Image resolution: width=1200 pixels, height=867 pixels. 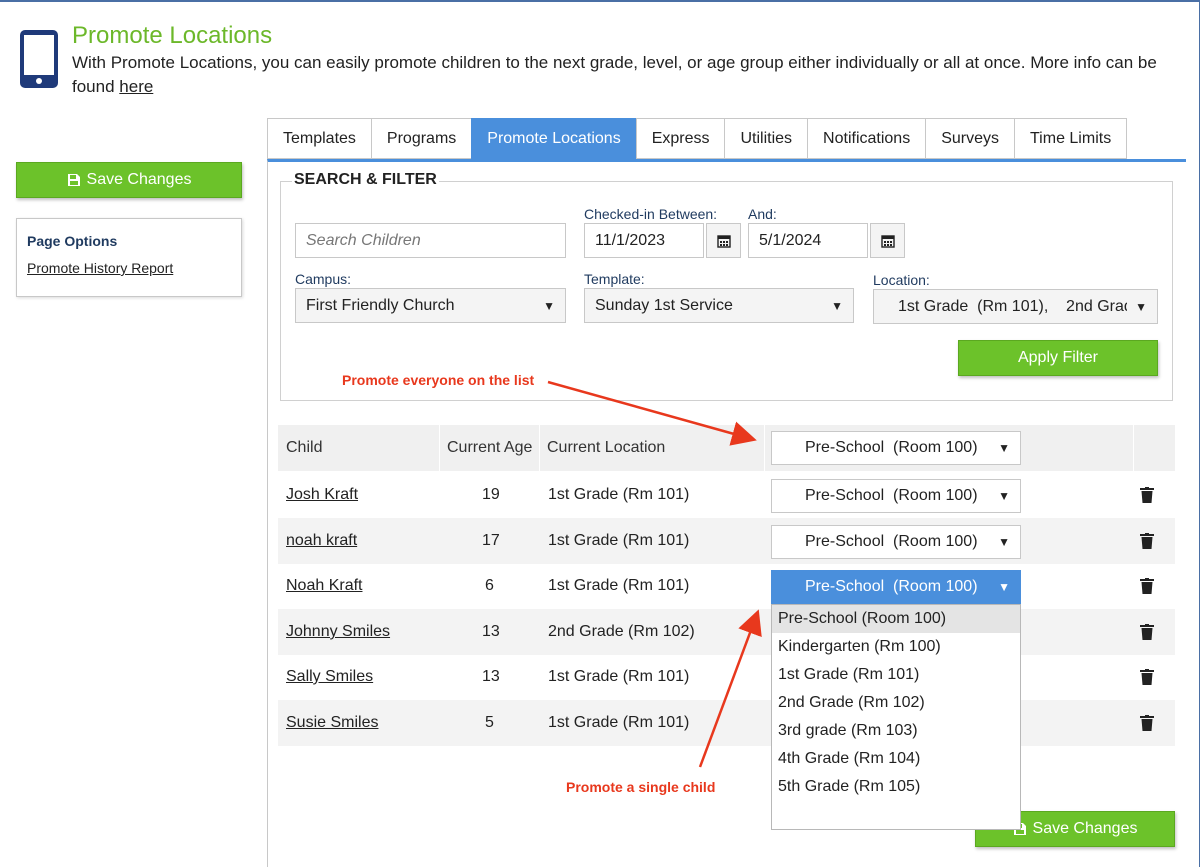 I want to click on annotation-promote-all: Promote everyone on the list, so click(x=438, y=380).